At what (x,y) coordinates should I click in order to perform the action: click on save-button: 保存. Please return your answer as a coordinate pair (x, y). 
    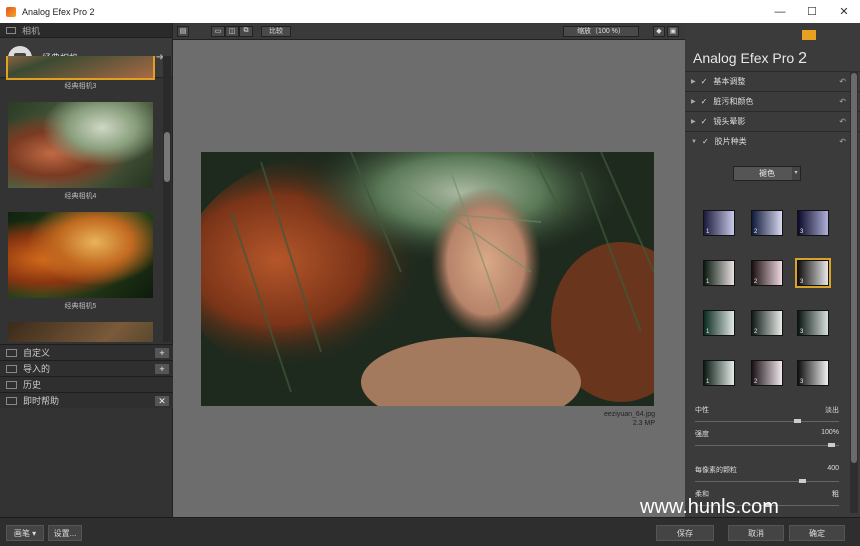
    Looking at the image, I should click on (685, 533).